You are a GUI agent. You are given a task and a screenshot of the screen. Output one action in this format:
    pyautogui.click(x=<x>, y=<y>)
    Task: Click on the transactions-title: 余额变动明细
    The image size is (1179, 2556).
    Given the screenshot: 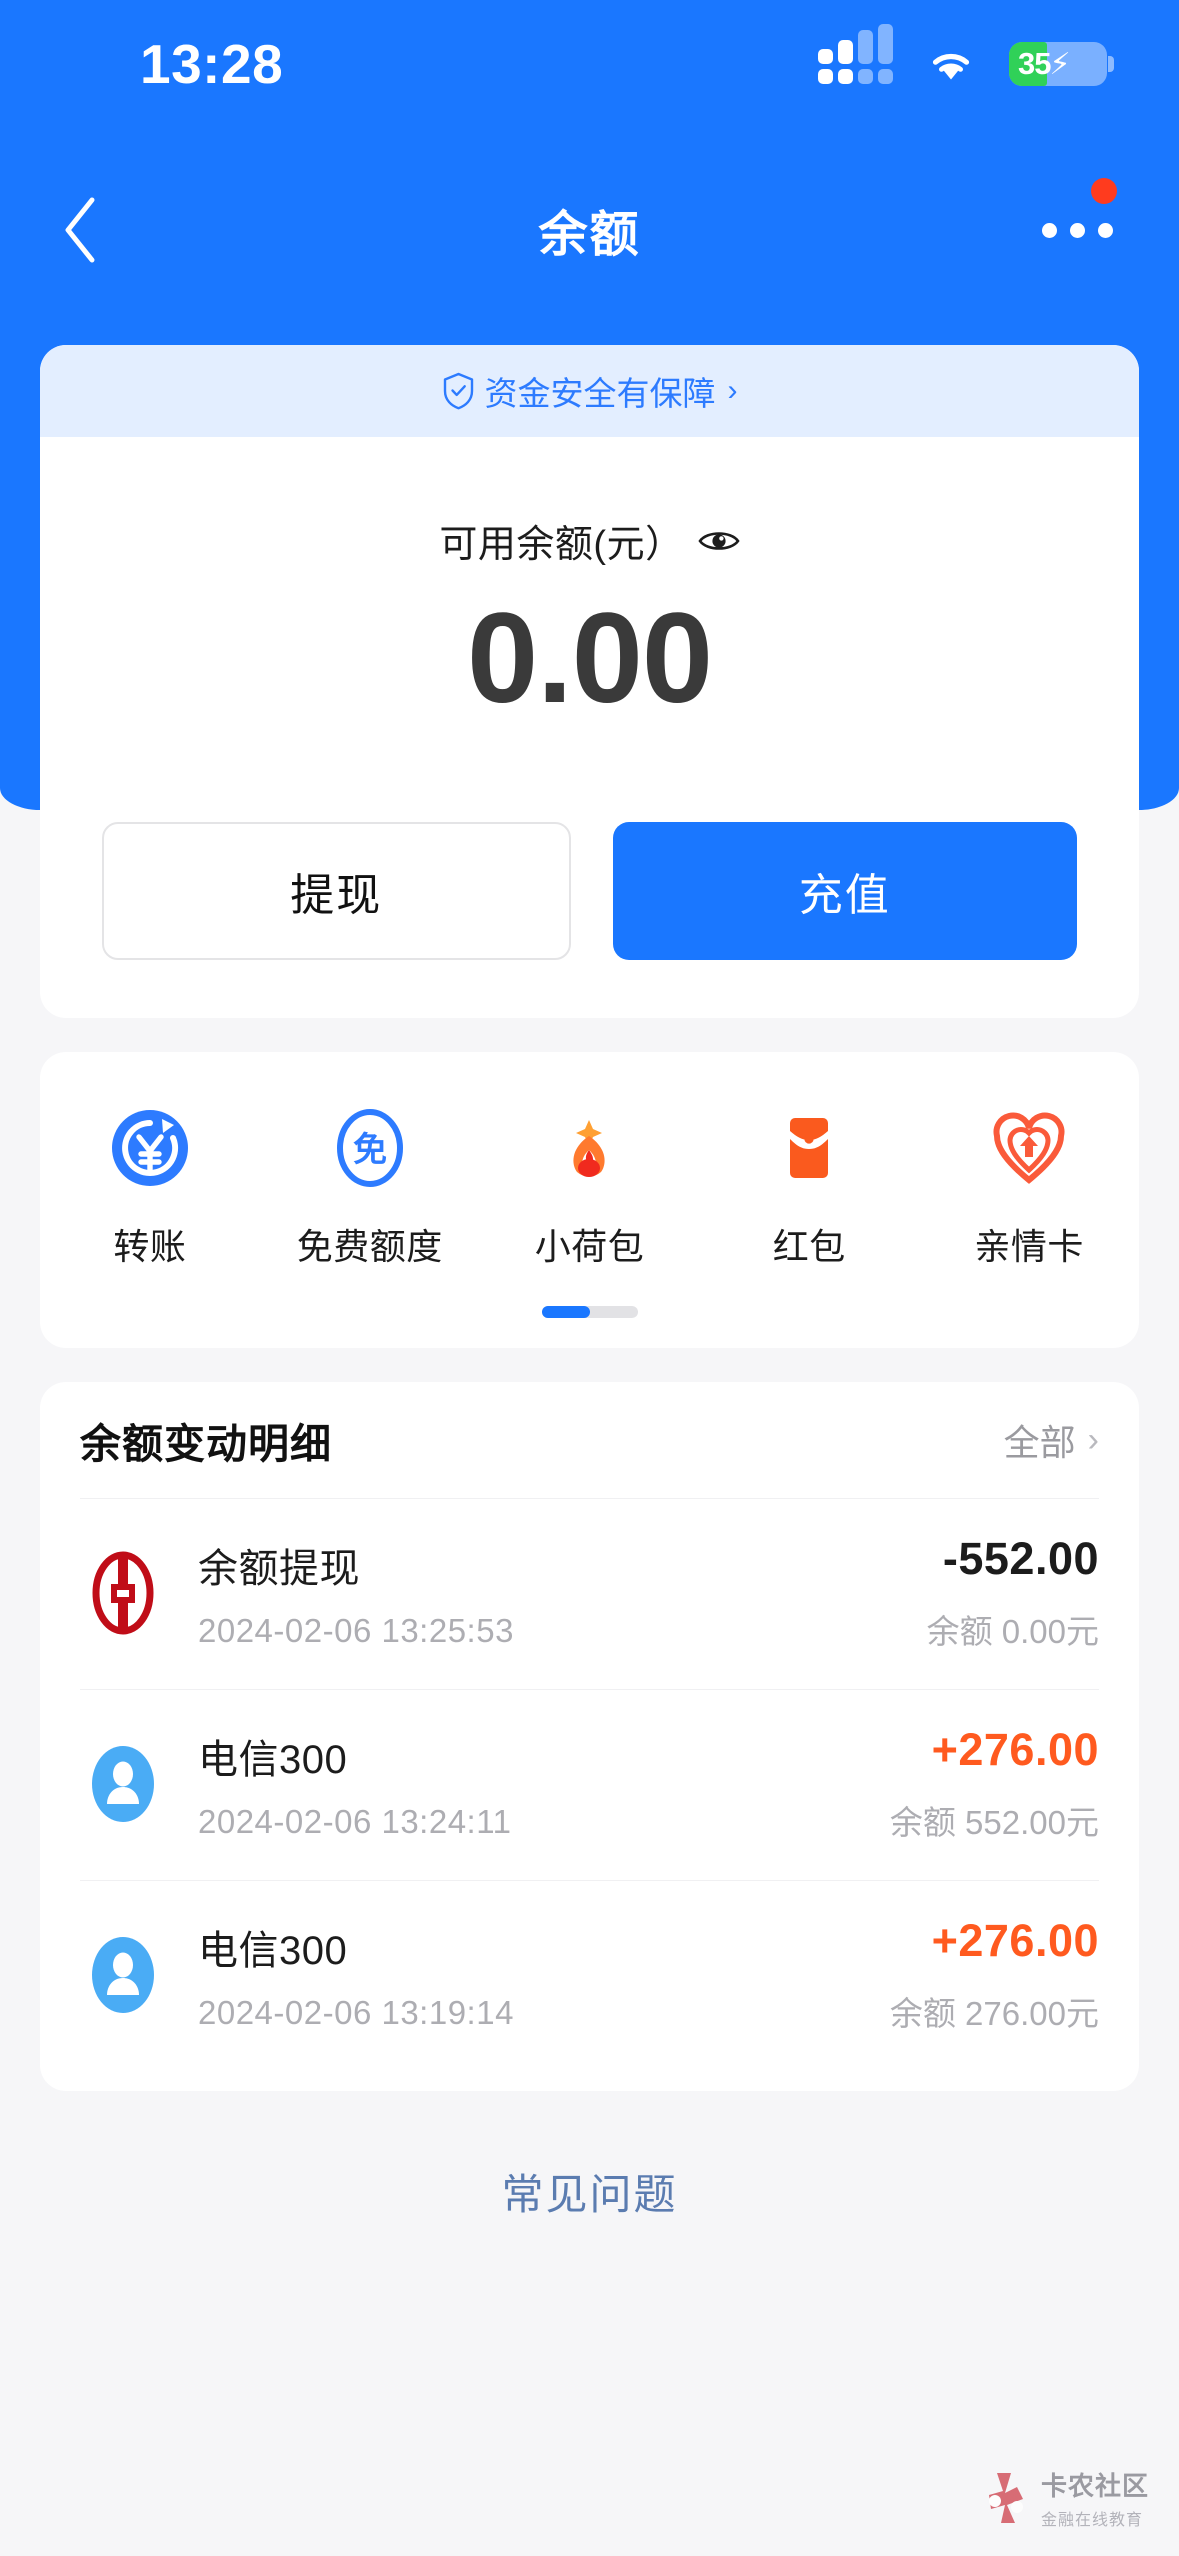 What is the action you would take?
    pyautogui.click(x=206, y=1444)
    